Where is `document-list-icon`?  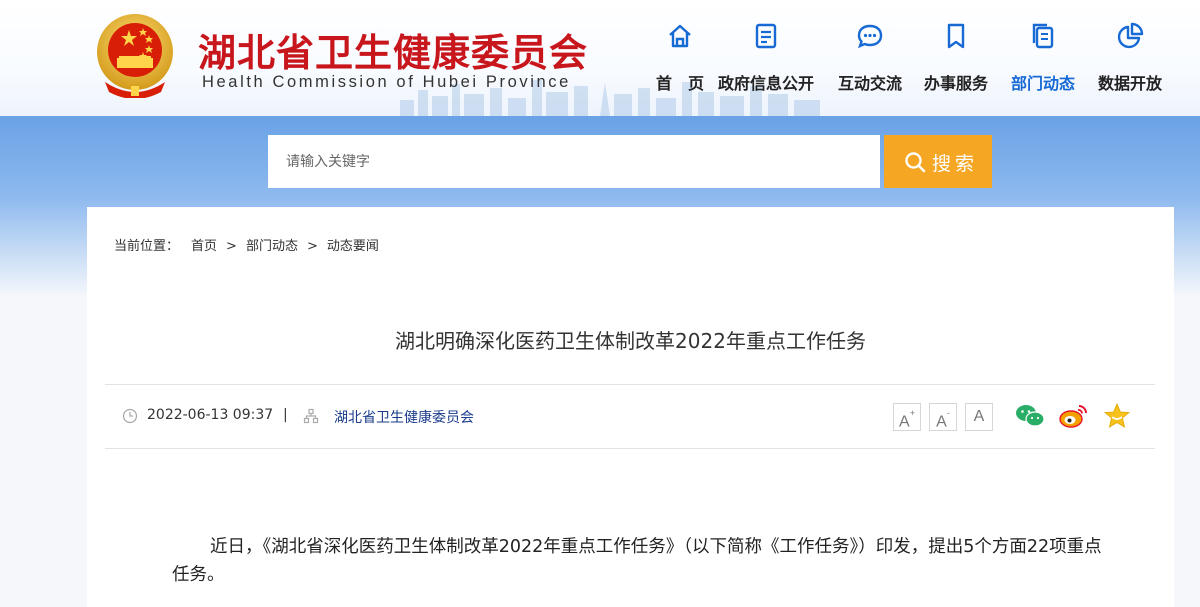 document-list-icon is located at coordinates (766, 36).